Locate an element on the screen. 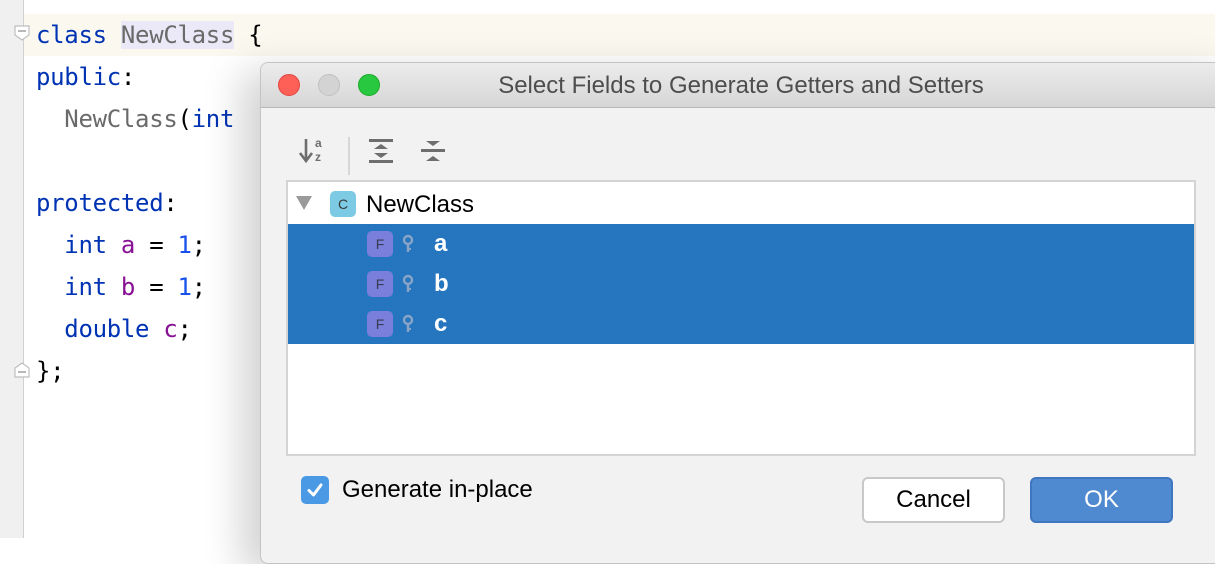 The image size is (1215, 564). code-token: }; is located at coordinates (50, 371).